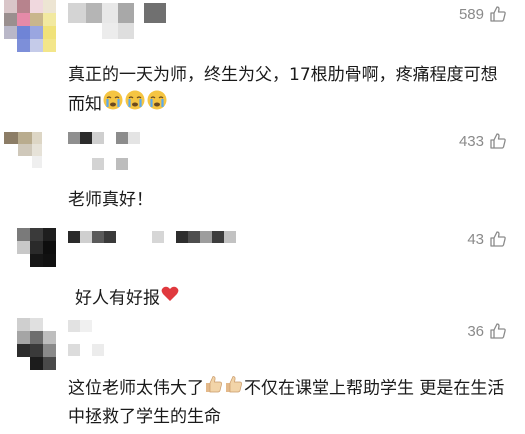 This screenshot has height=434, width=525. I want to click on comment-text: 老师真好！, so click(110, 200).